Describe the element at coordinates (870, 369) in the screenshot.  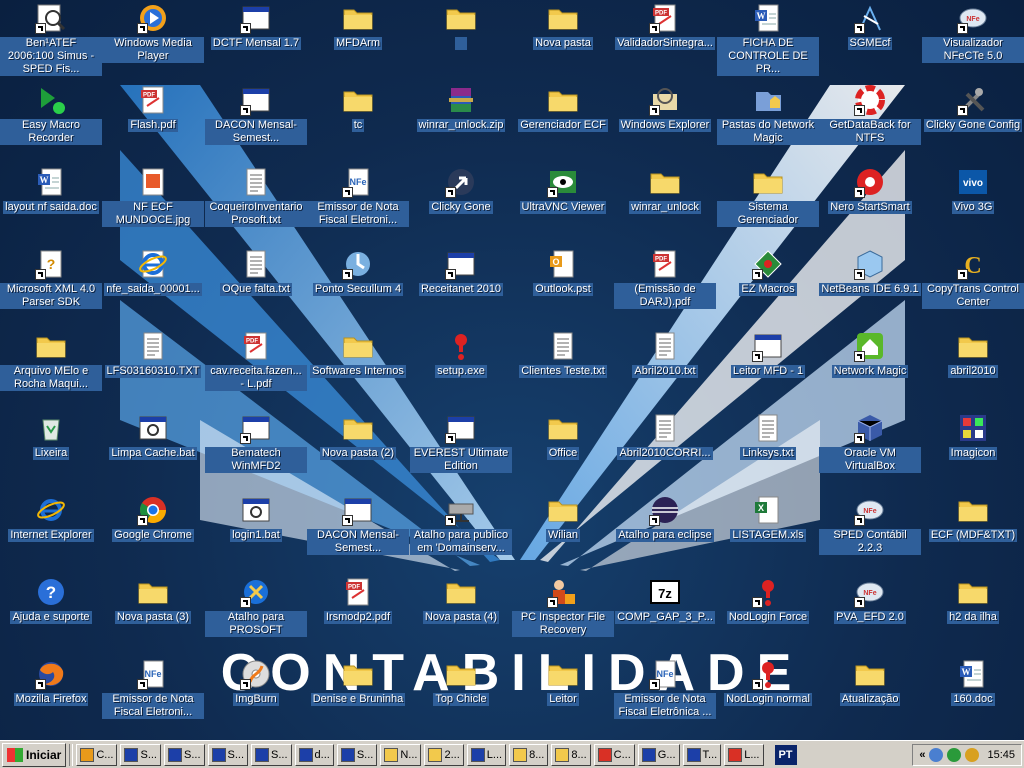
I see `desktop-icon: Network Magic` at that location.